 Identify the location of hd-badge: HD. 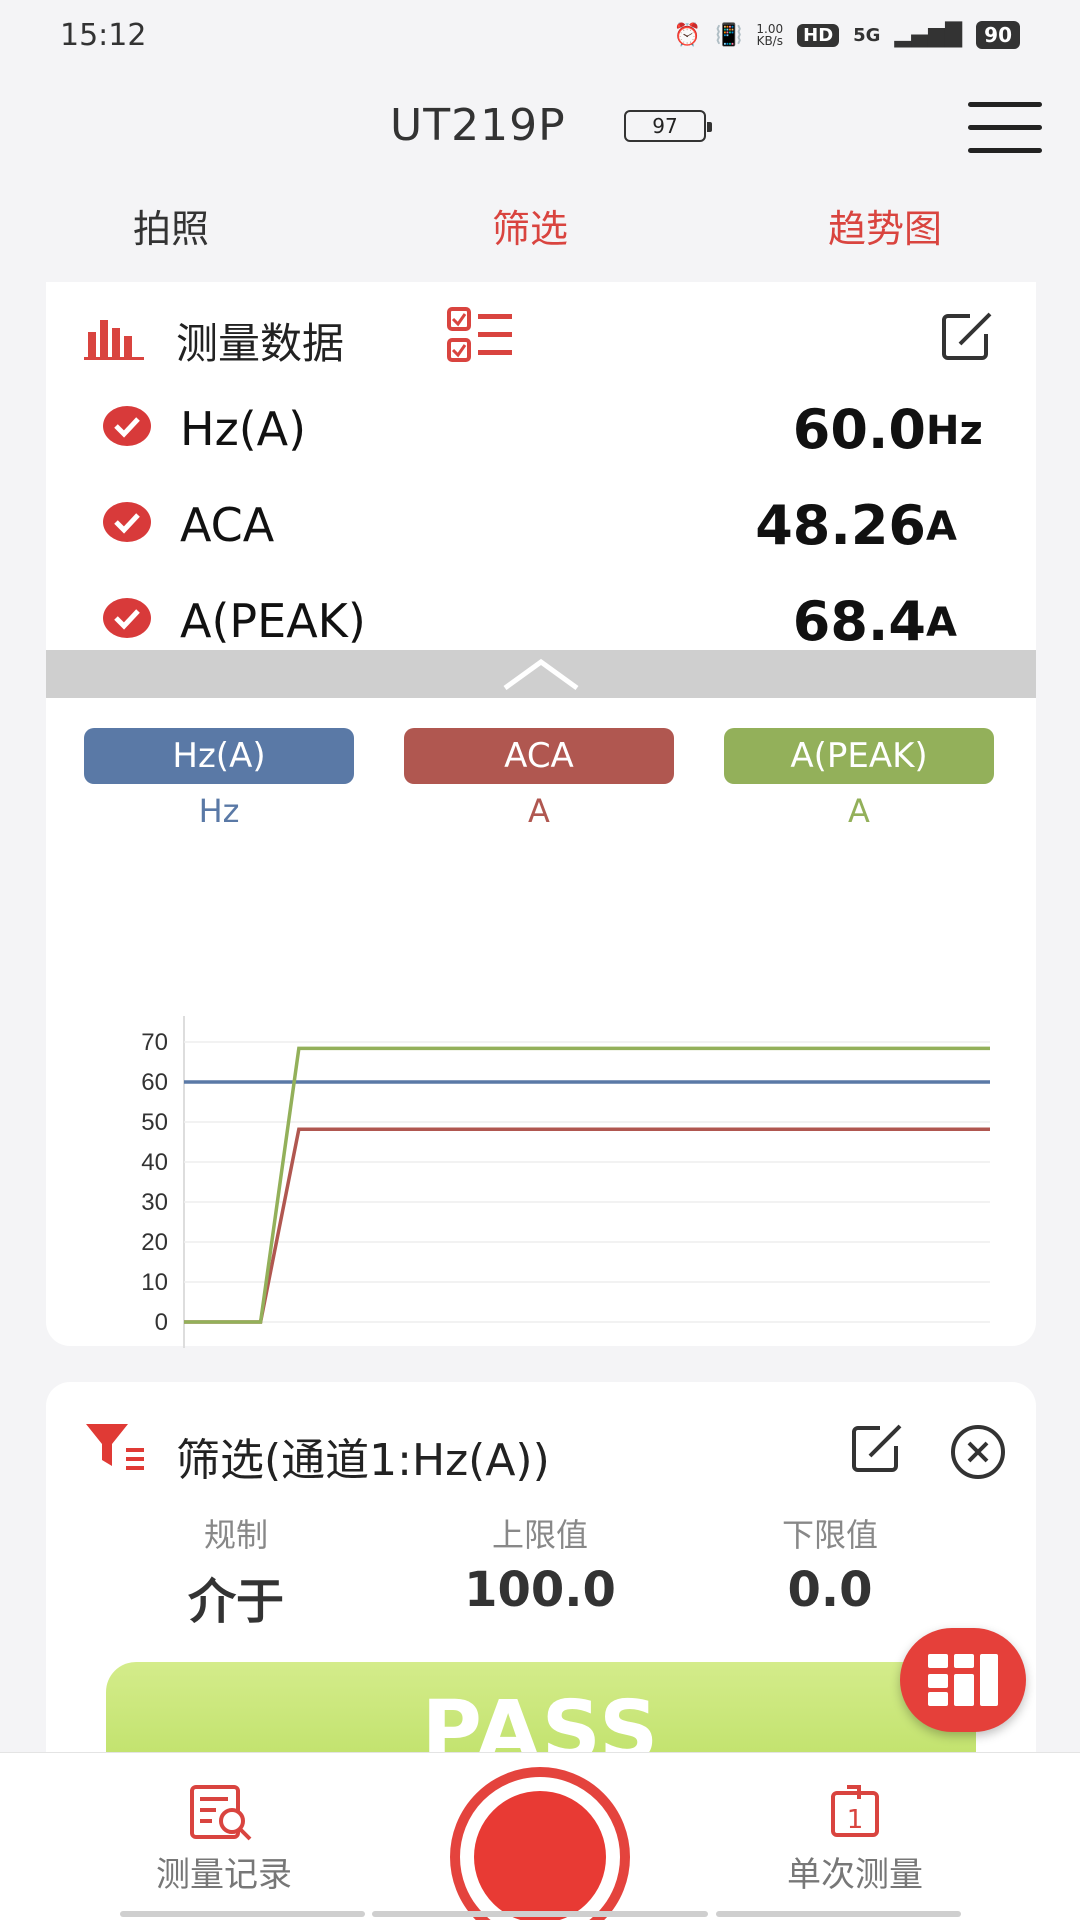
(818, 35).